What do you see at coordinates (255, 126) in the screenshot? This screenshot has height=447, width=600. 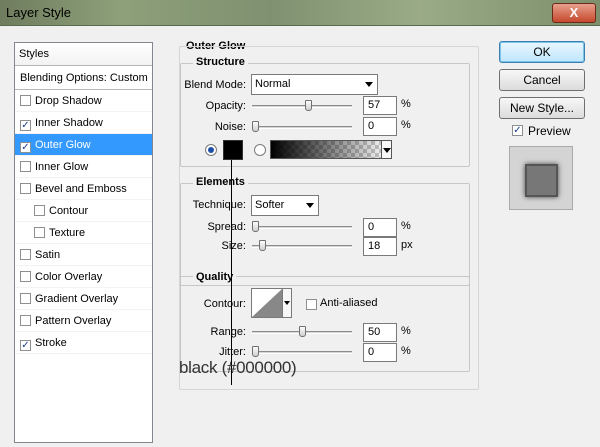 I see `noise-slider-thumb` at bounding box center [255, 126].